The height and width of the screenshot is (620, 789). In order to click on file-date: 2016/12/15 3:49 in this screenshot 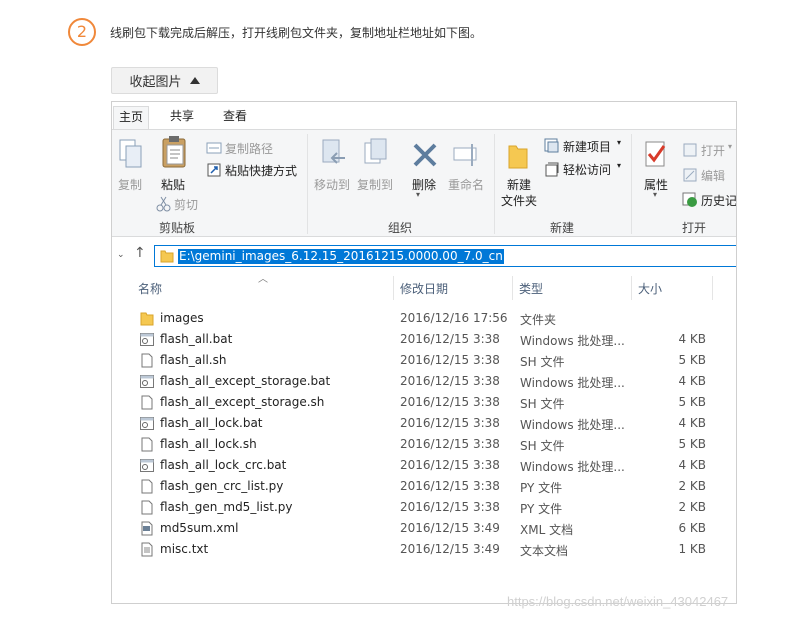, I will do `click(450, 528)`.